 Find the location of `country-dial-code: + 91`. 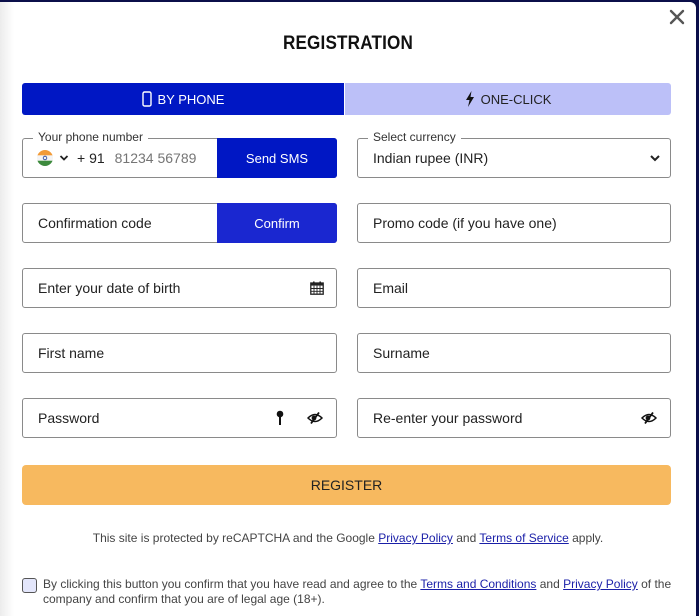

country-dial-code: + 91 is located at coordinates (91, 158).